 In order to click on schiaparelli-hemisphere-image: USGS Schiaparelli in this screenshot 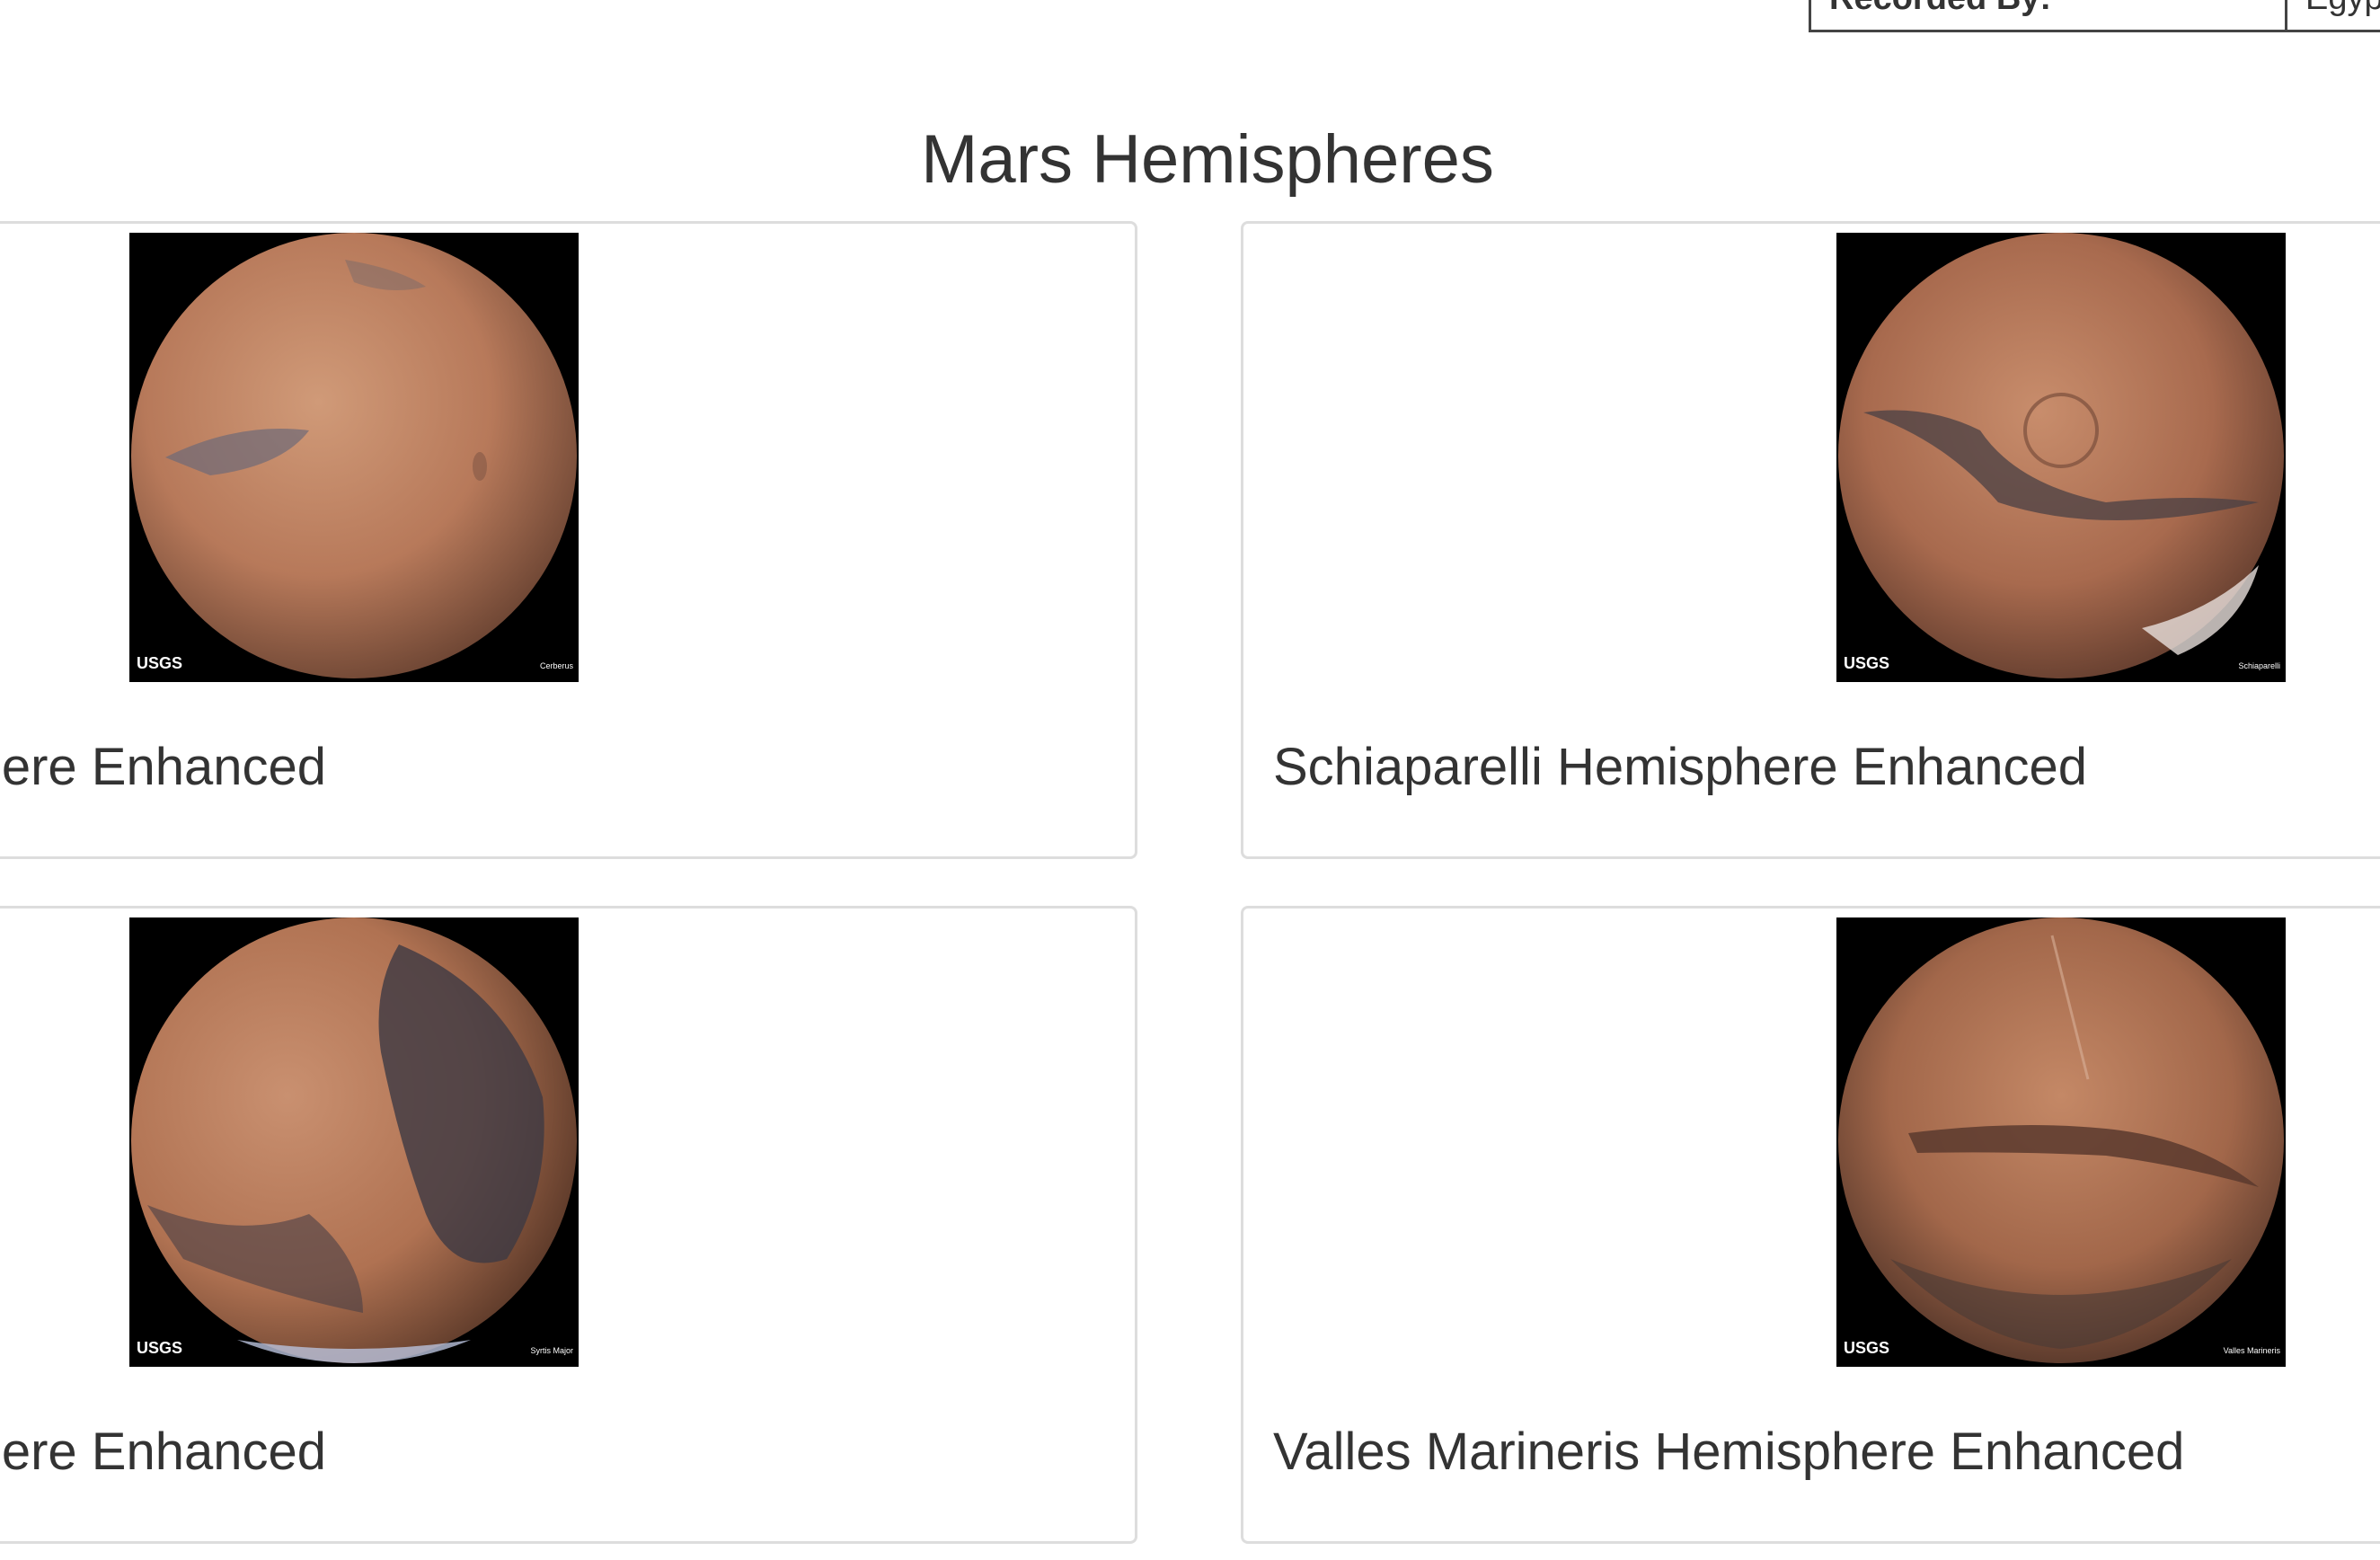, I will do `click(2061, 457)`.